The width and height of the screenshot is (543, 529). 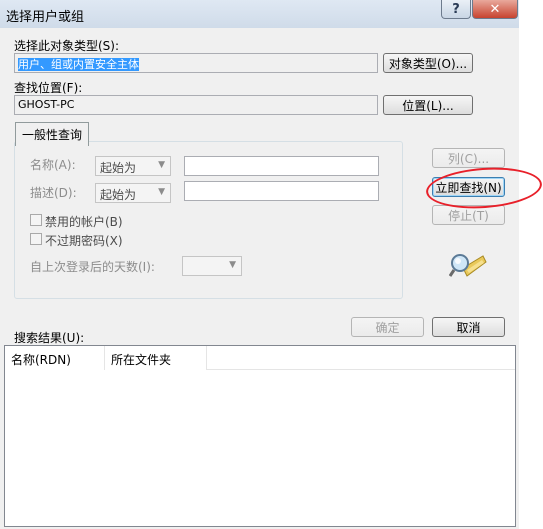 I want to click on description-label: 描述(D):, so click(x=53, y=193).